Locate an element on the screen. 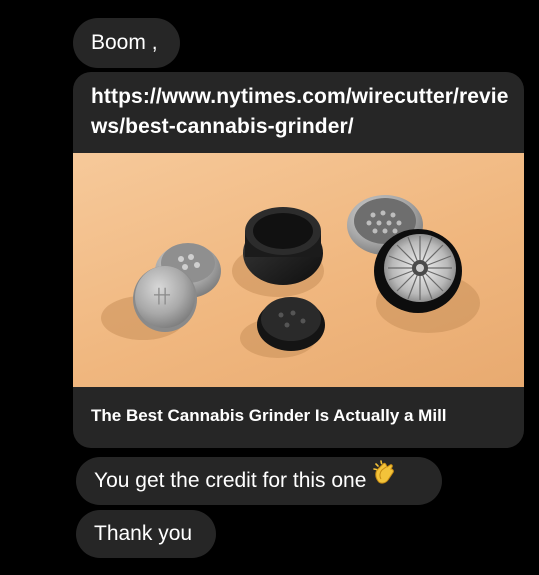 This screenshot has width=539, height=575. message-bubble-boom: Boom , is located at coordinates (126, 43).